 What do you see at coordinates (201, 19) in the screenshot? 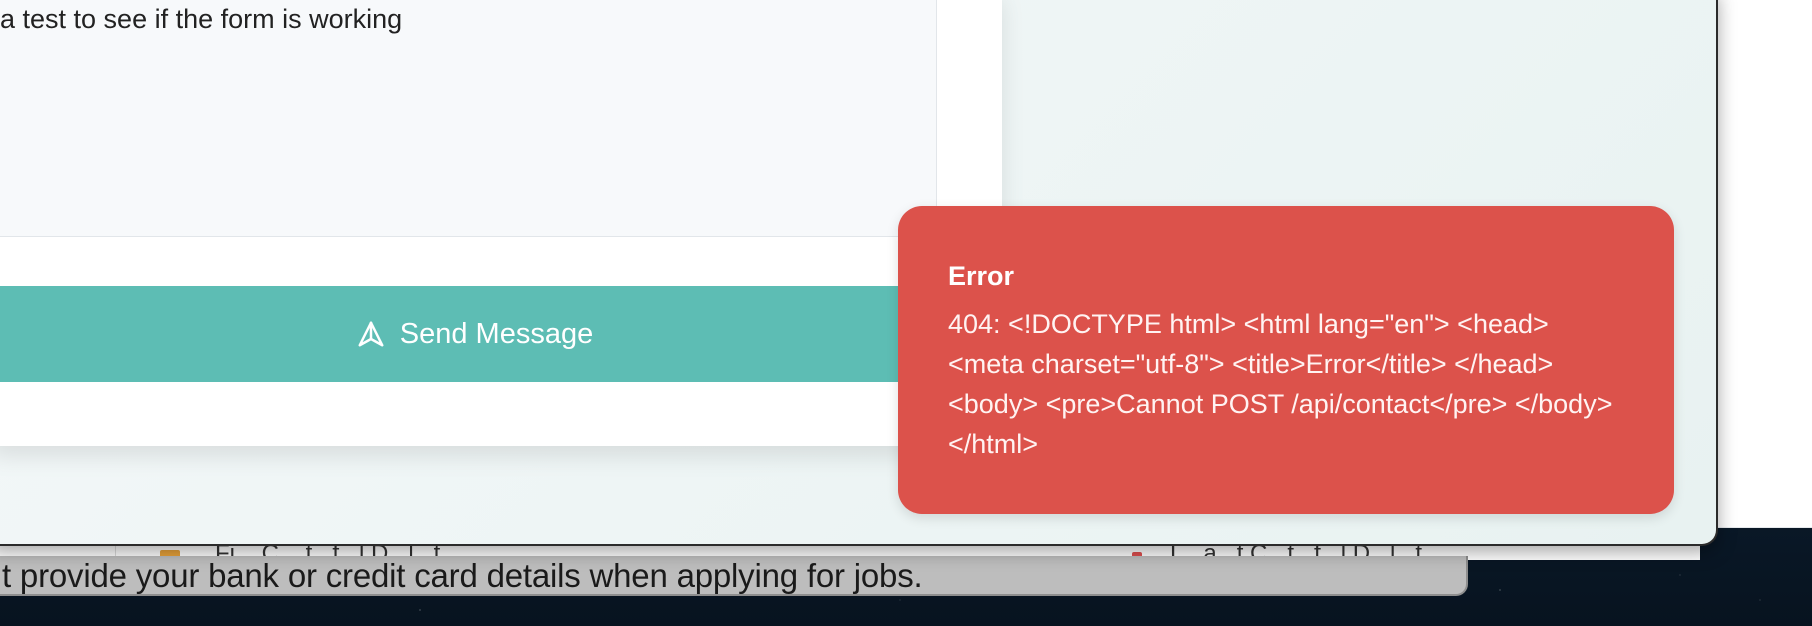
I see `message-text: a test to see if the form is working` at bounding box center [201, 19].